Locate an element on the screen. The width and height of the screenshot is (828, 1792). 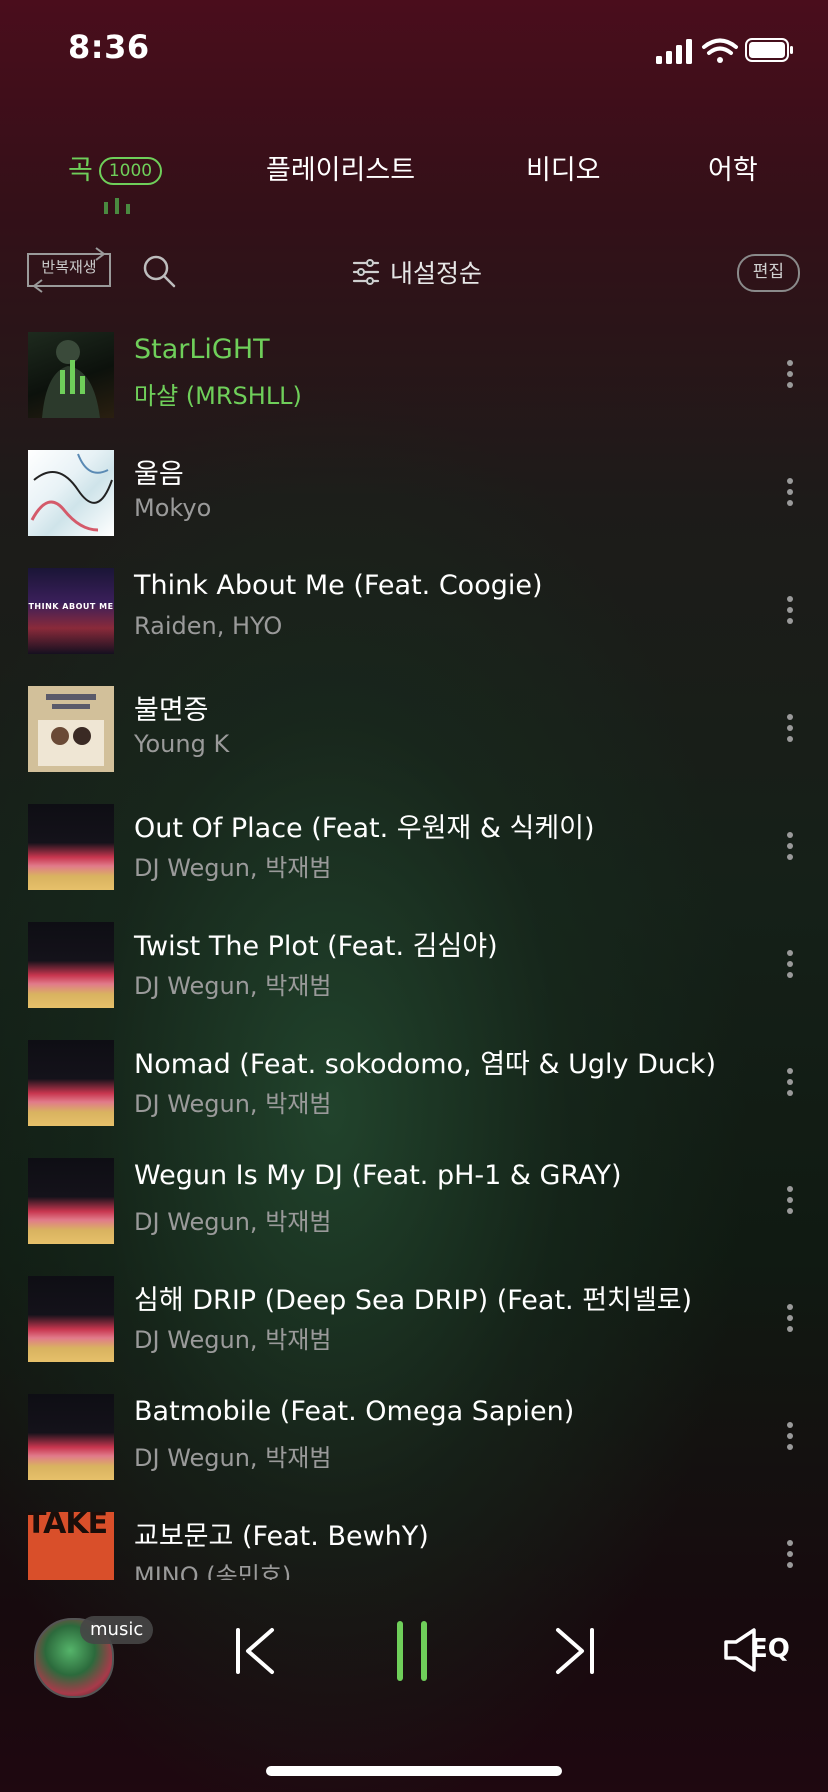
home-indicator is located at coordinates (414, 1771).